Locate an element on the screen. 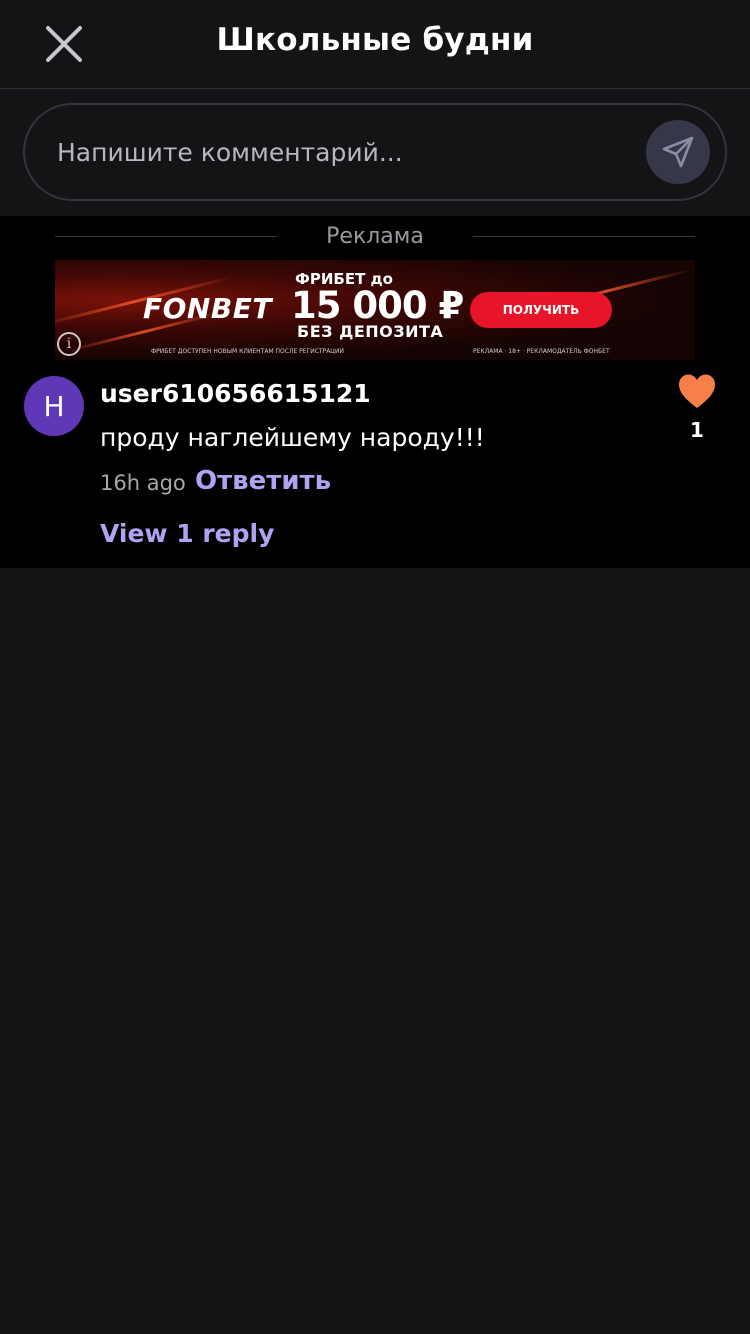 The width and height of the screenshot is (750, 1334). info-icon: i is located at coordinates (69, 344).